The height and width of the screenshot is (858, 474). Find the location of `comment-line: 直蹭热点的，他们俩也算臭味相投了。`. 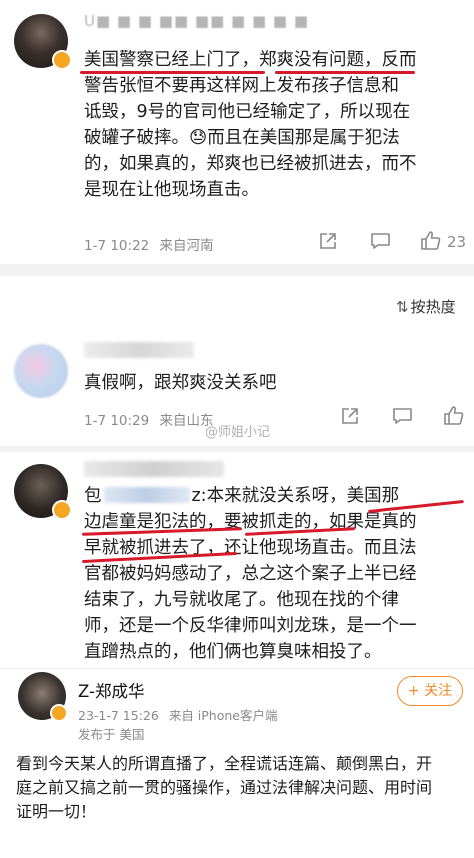

comment-line: 直蹭热点的，他们俩也算臭味相投了。 is located at coordinates (233, 652).